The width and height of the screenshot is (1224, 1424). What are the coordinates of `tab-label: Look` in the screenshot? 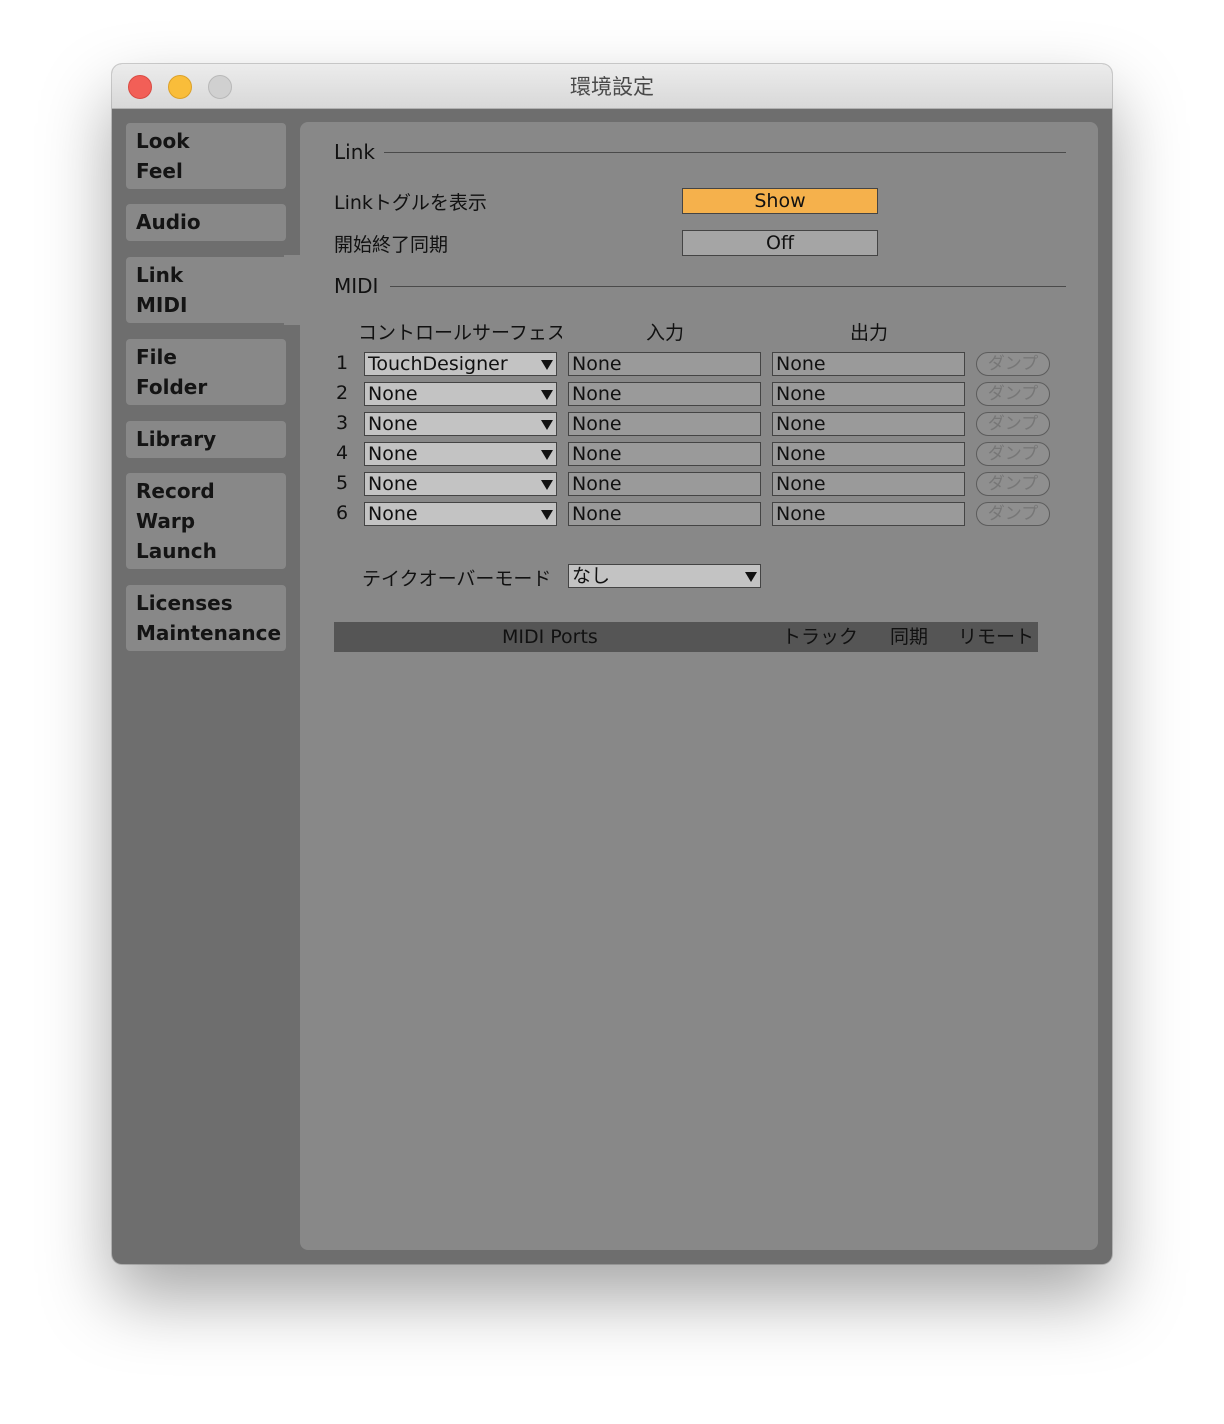 It's located at (163, 141).